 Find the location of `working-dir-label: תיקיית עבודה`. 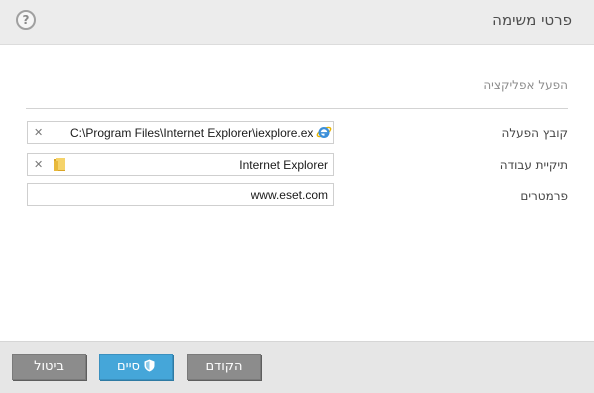

working-dir-label: תיקיית עבודה is located at coordinates (533, 165).